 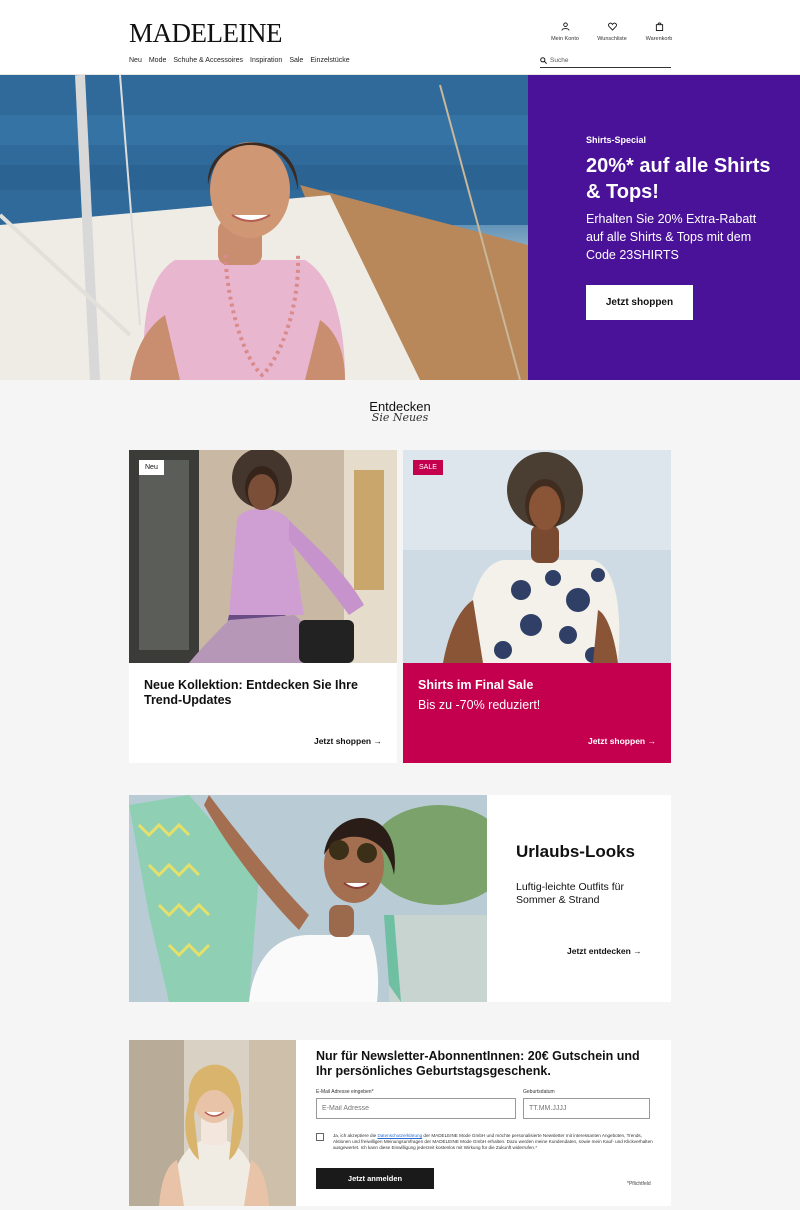 What do you see at coordinates (320, 1137) in the screenshot?
I see `consent-checkbox` at bounding box center [320, 1137].